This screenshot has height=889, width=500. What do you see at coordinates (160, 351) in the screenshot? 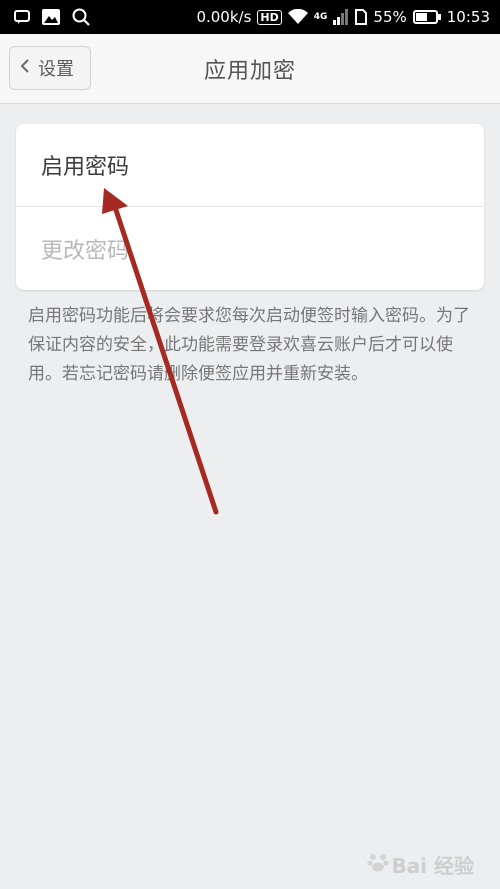
I see `annotation-arrow` at bounding box center [160, 351].